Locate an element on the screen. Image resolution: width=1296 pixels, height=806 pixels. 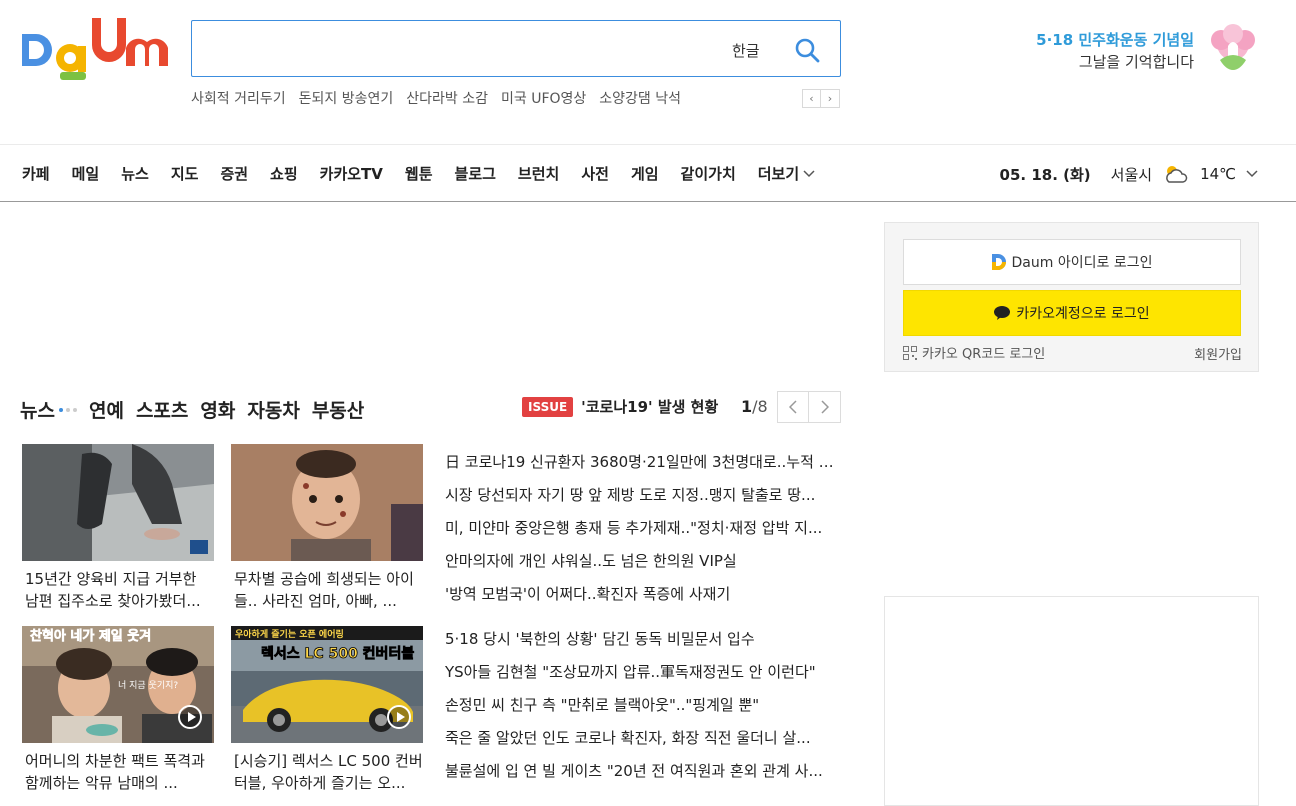
trend-prev-button: ‹ is located at coordinates (811, 98).